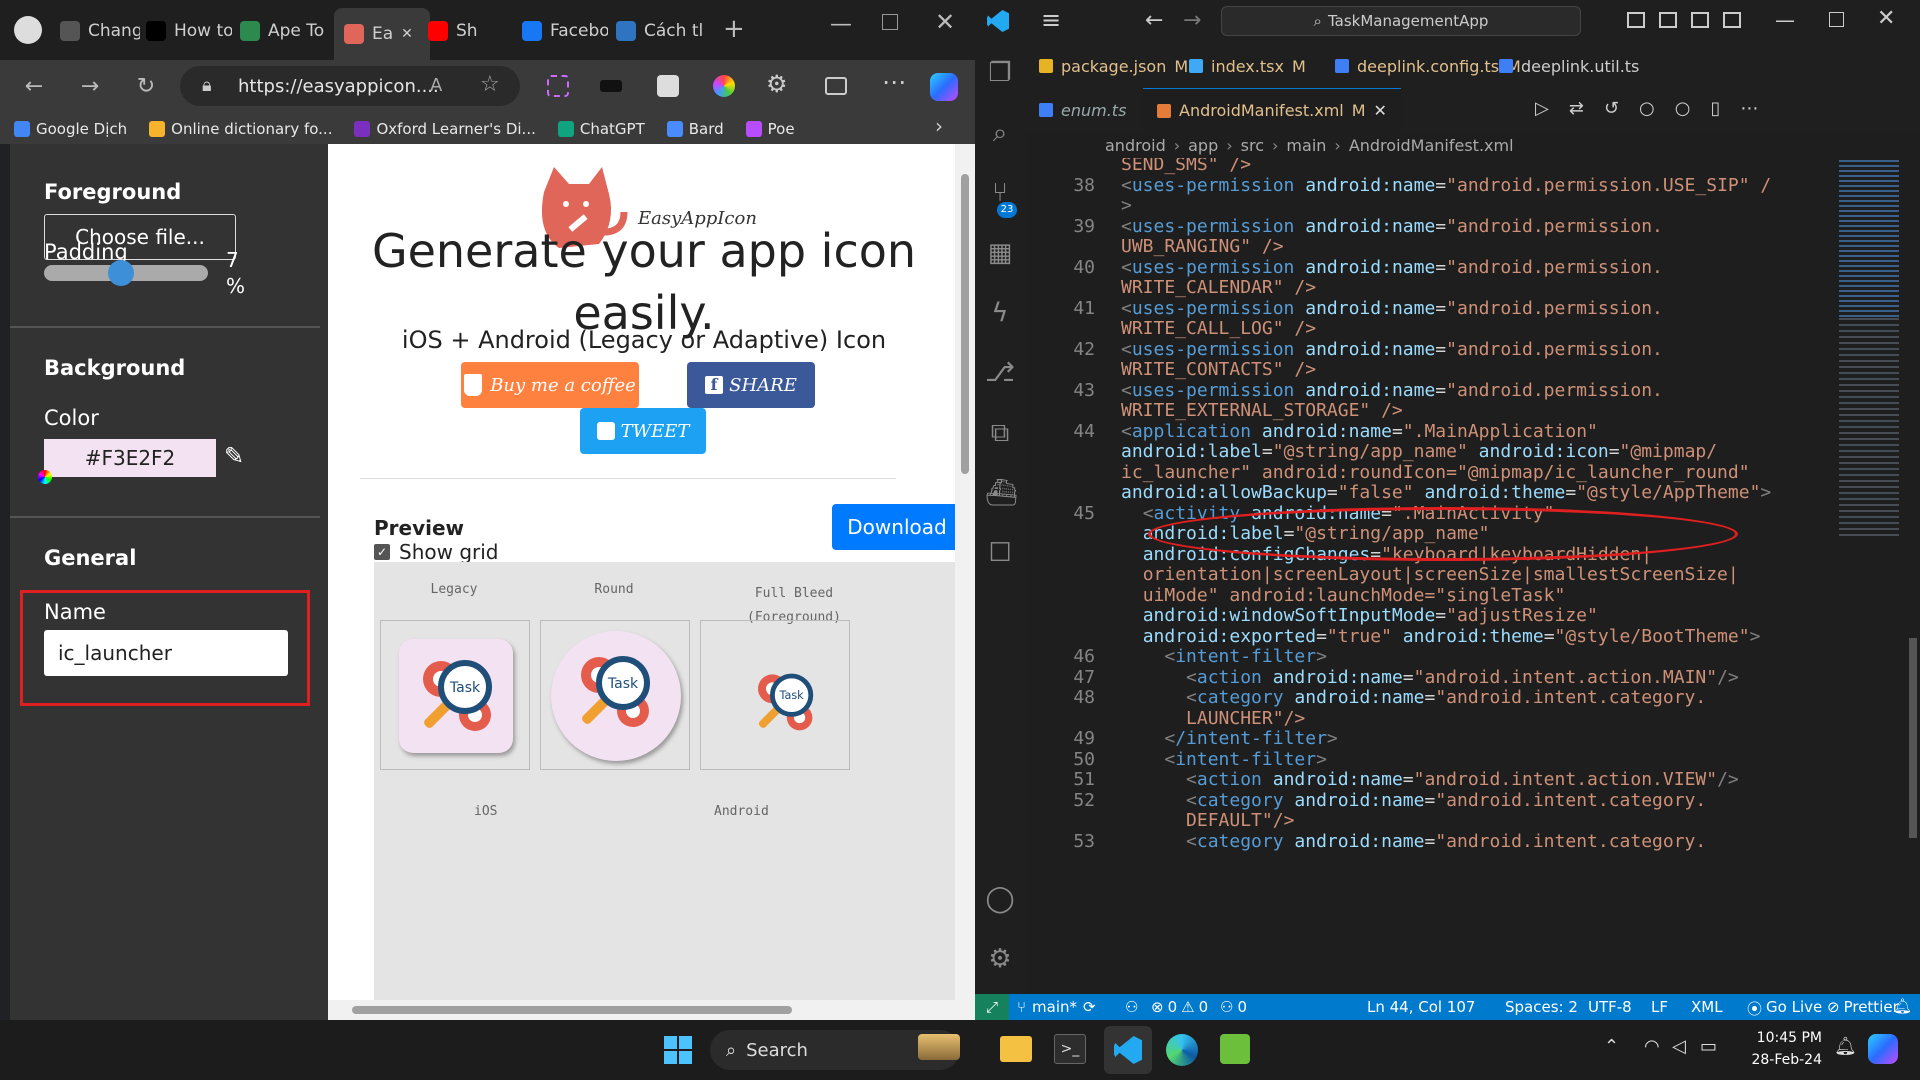 Image resolution: width=1920 pixels, height=1080 pixels. I want to click on remote-icon: ⤢, so click(992, 1007).